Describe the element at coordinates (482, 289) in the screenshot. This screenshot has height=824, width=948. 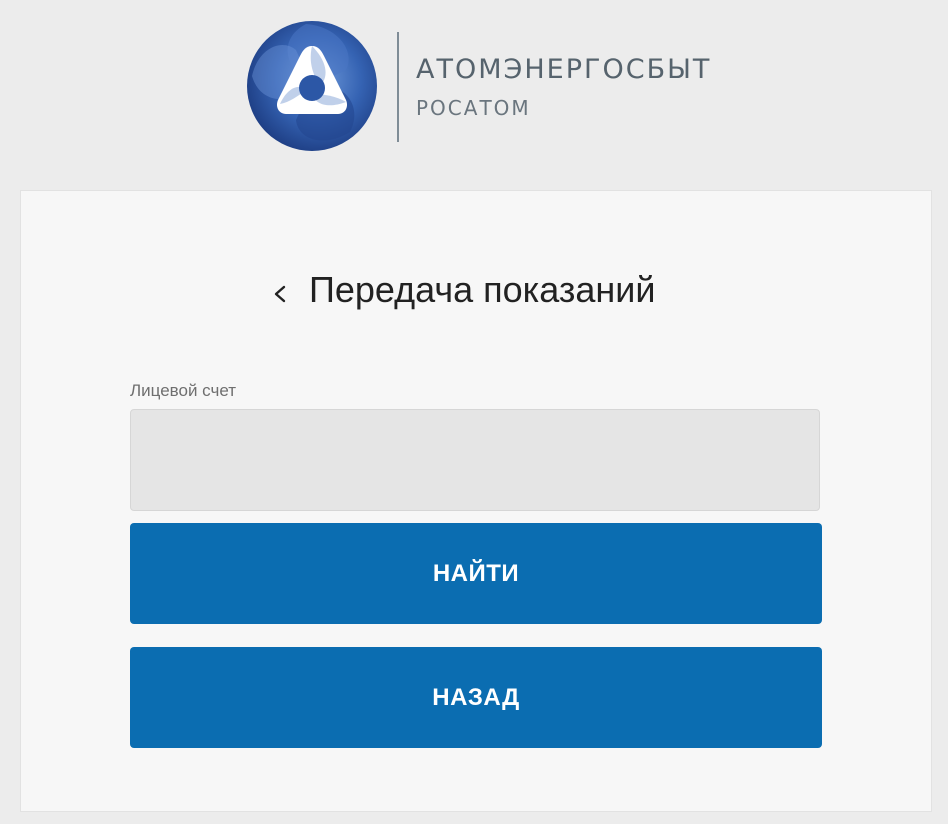
I see `page-title: Передача показаний` at that location.